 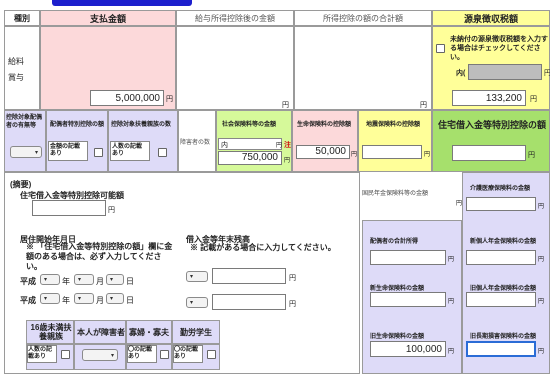 I want to click on new-life-label: 新生命保険料の金額, so click(x=397, y=289).